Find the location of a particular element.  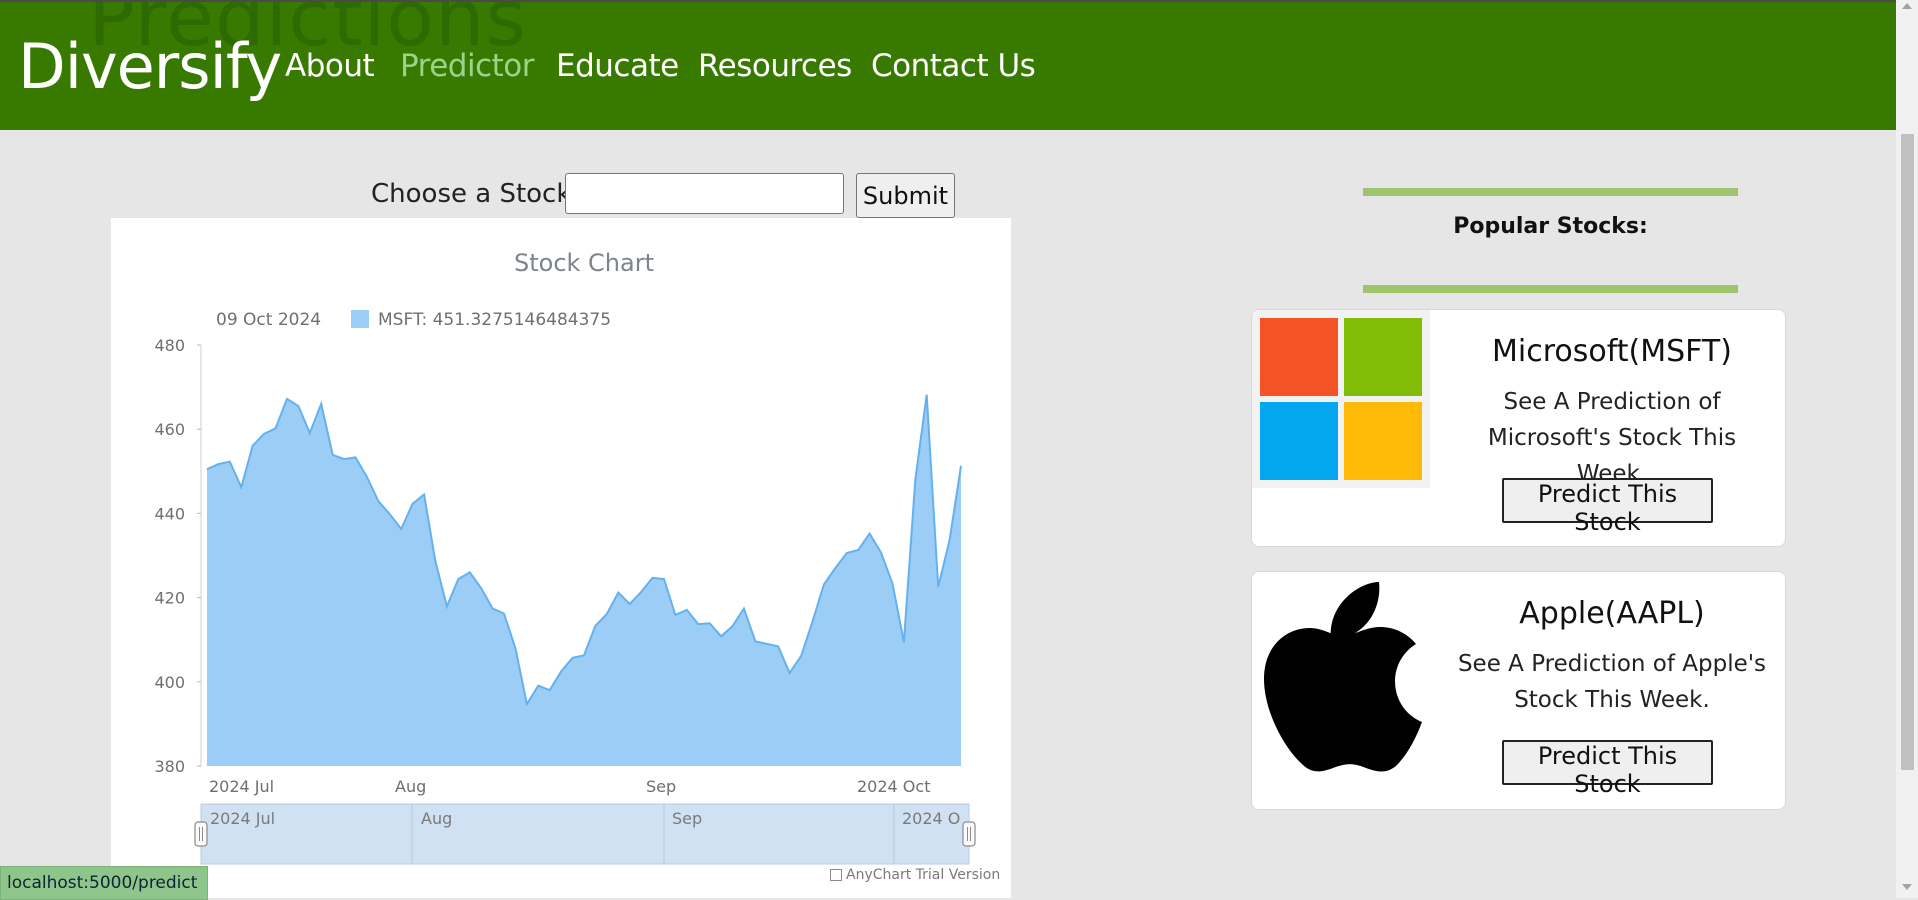

chart-legend-date: 09 Oct 2024 is located at coordinates (268, 320).